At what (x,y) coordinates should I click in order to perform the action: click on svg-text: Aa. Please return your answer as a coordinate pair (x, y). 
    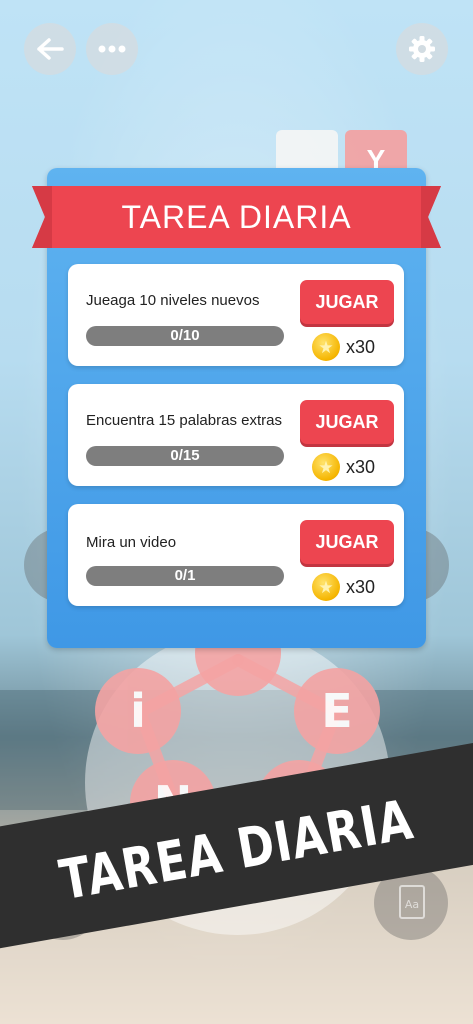
    Looking at the image, I should click on (412, 904).